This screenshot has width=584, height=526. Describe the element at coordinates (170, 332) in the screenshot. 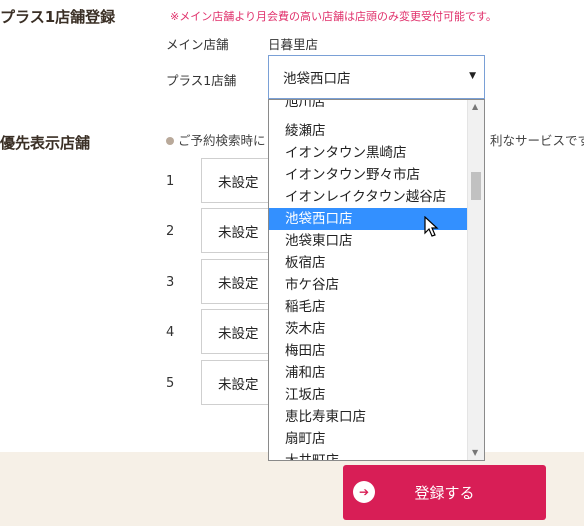

I see `priority-row-number: 4` at that location.